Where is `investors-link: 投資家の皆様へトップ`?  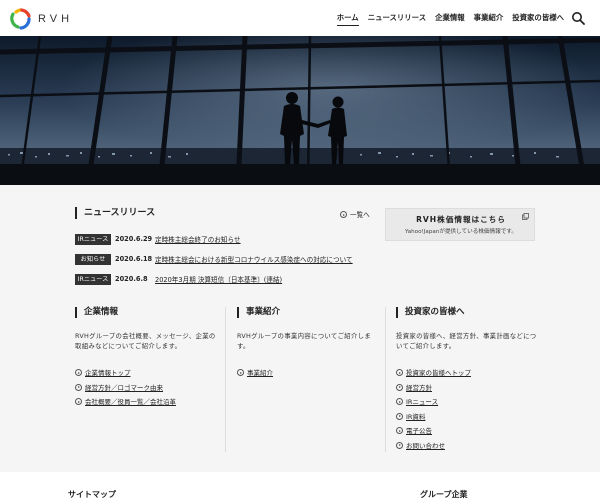
investors-link: 投資家の皆様へトップ is located at coordinates (473, 374).